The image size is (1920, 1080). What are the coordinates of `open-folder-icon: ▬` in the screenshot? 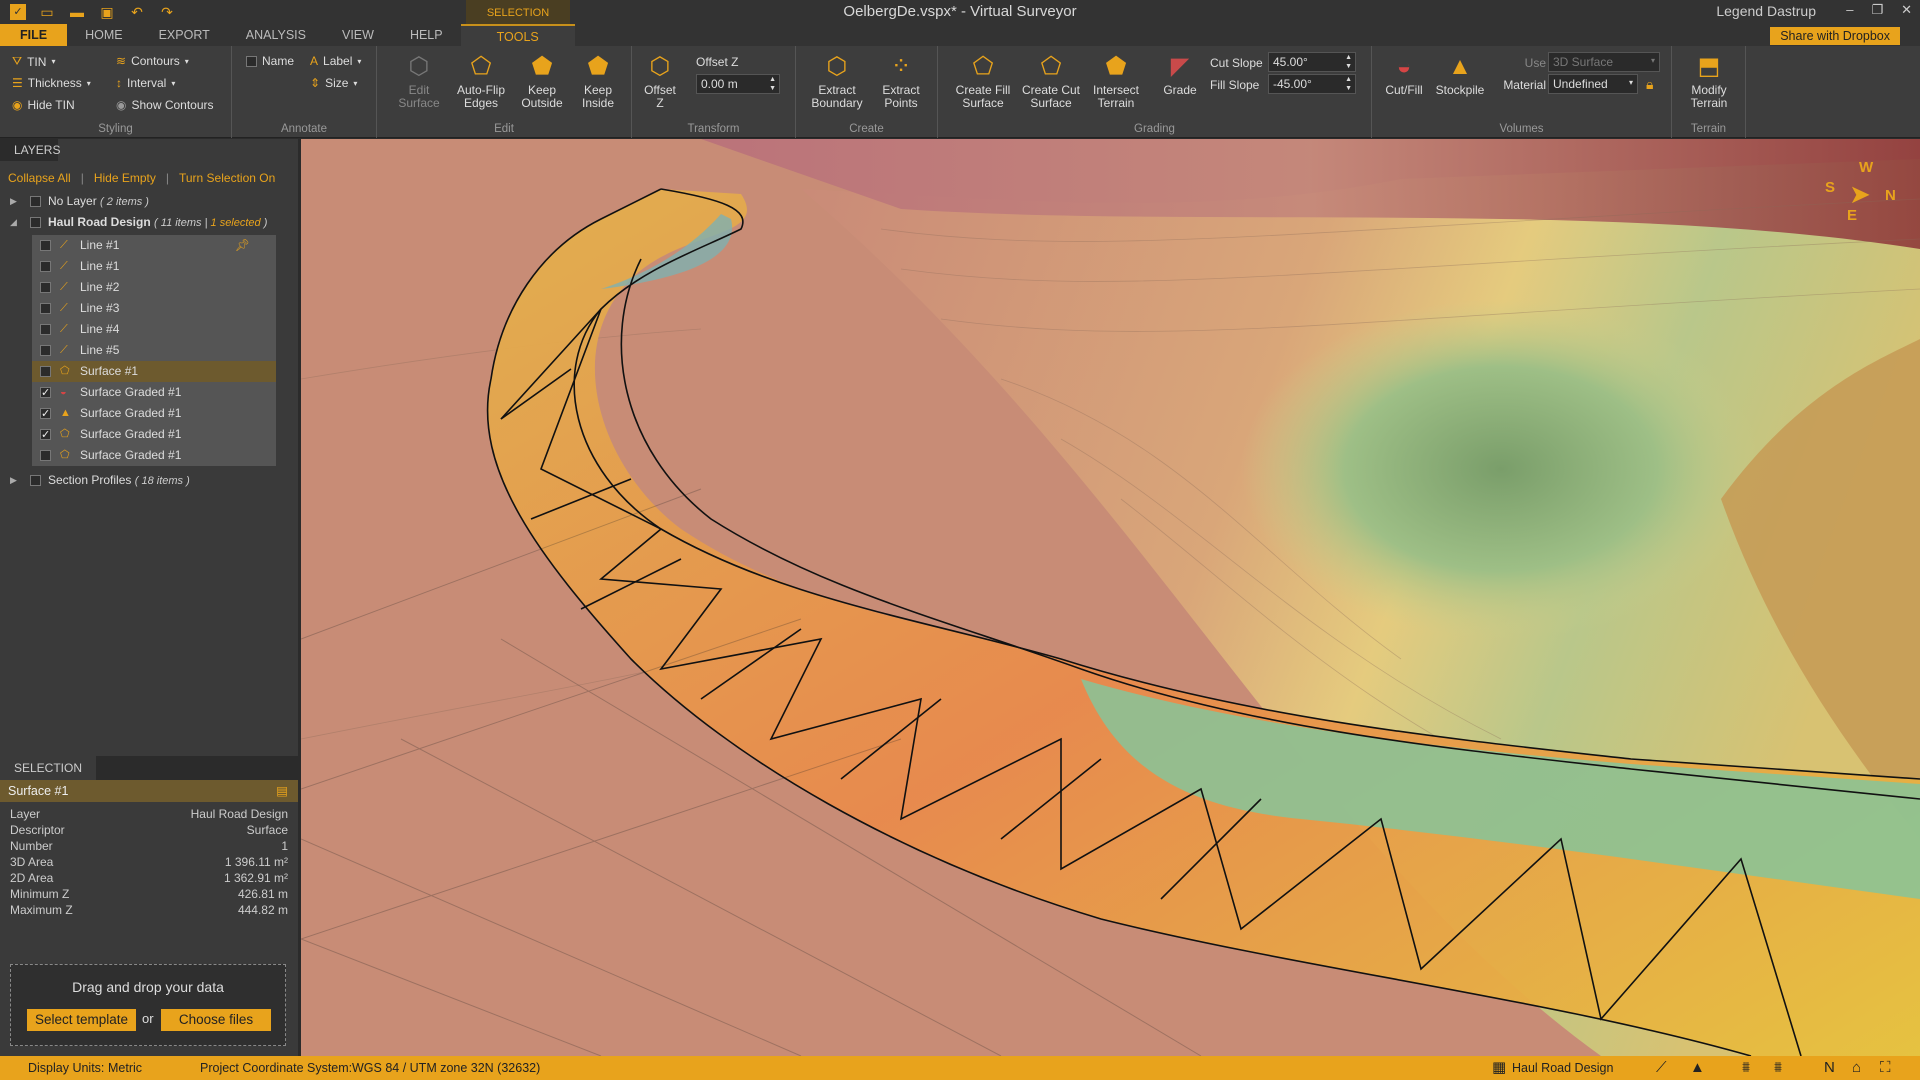 It's located at (77, 12).